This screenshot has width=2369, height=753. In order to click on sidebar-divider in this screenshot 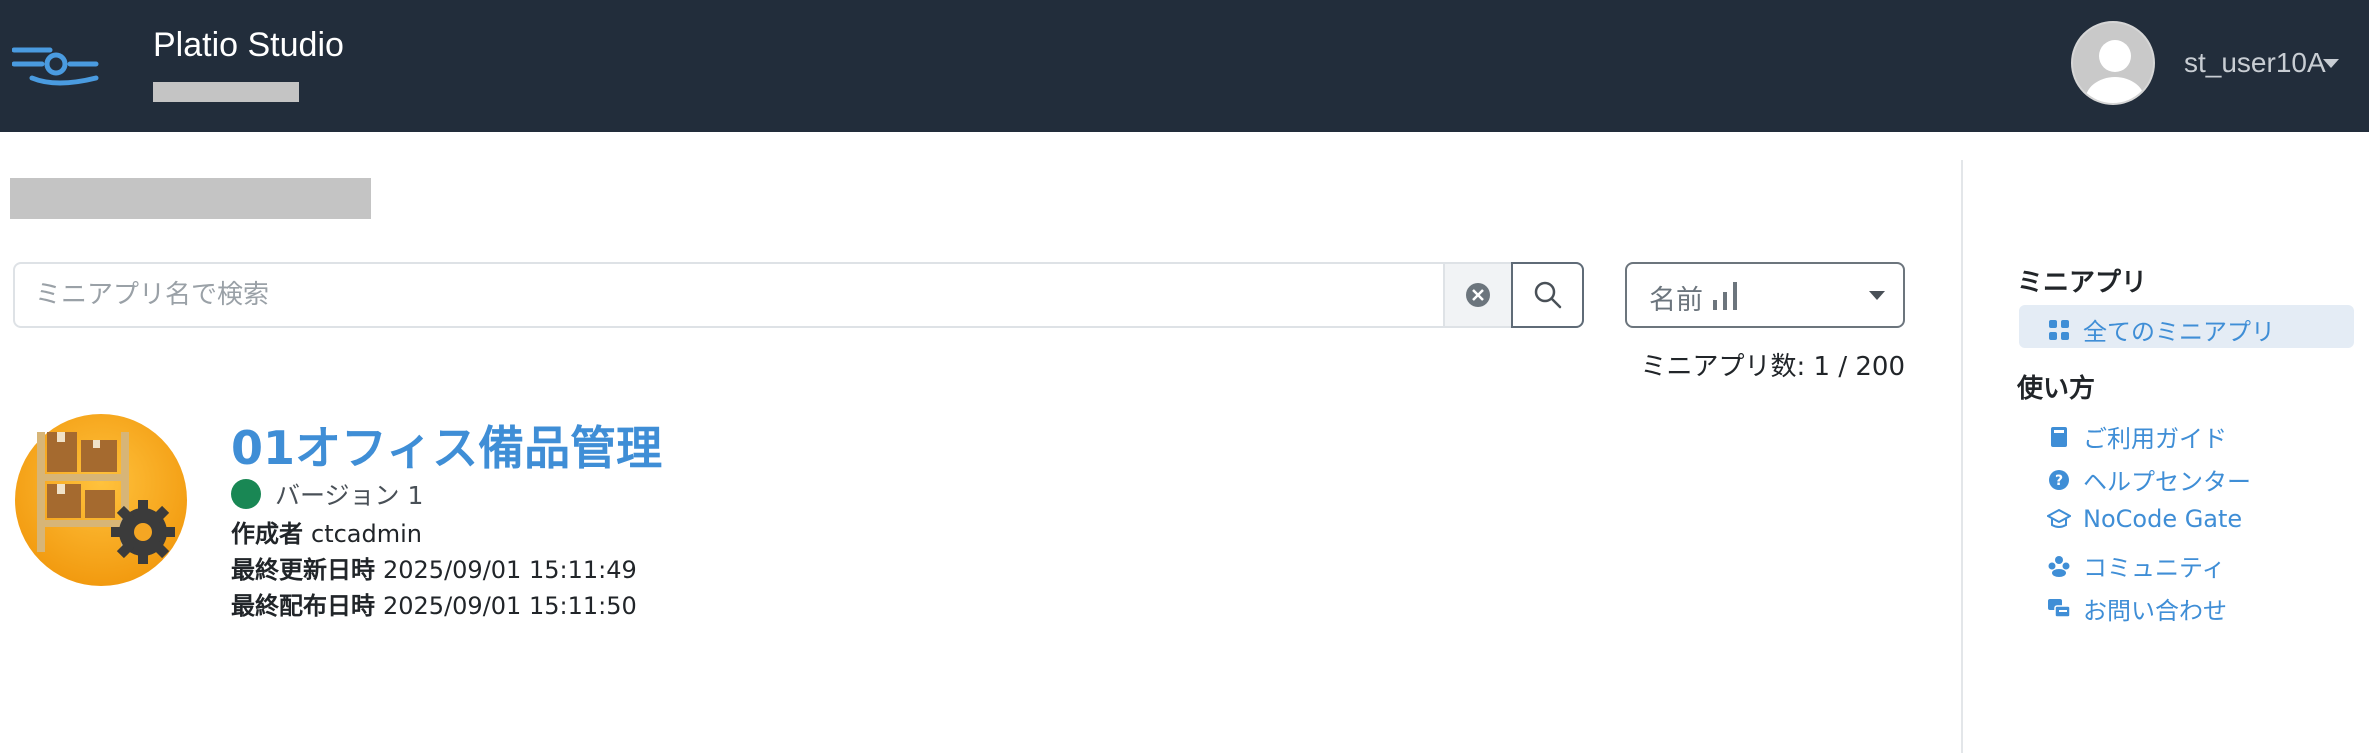, I will do `click(1962, 456)`.